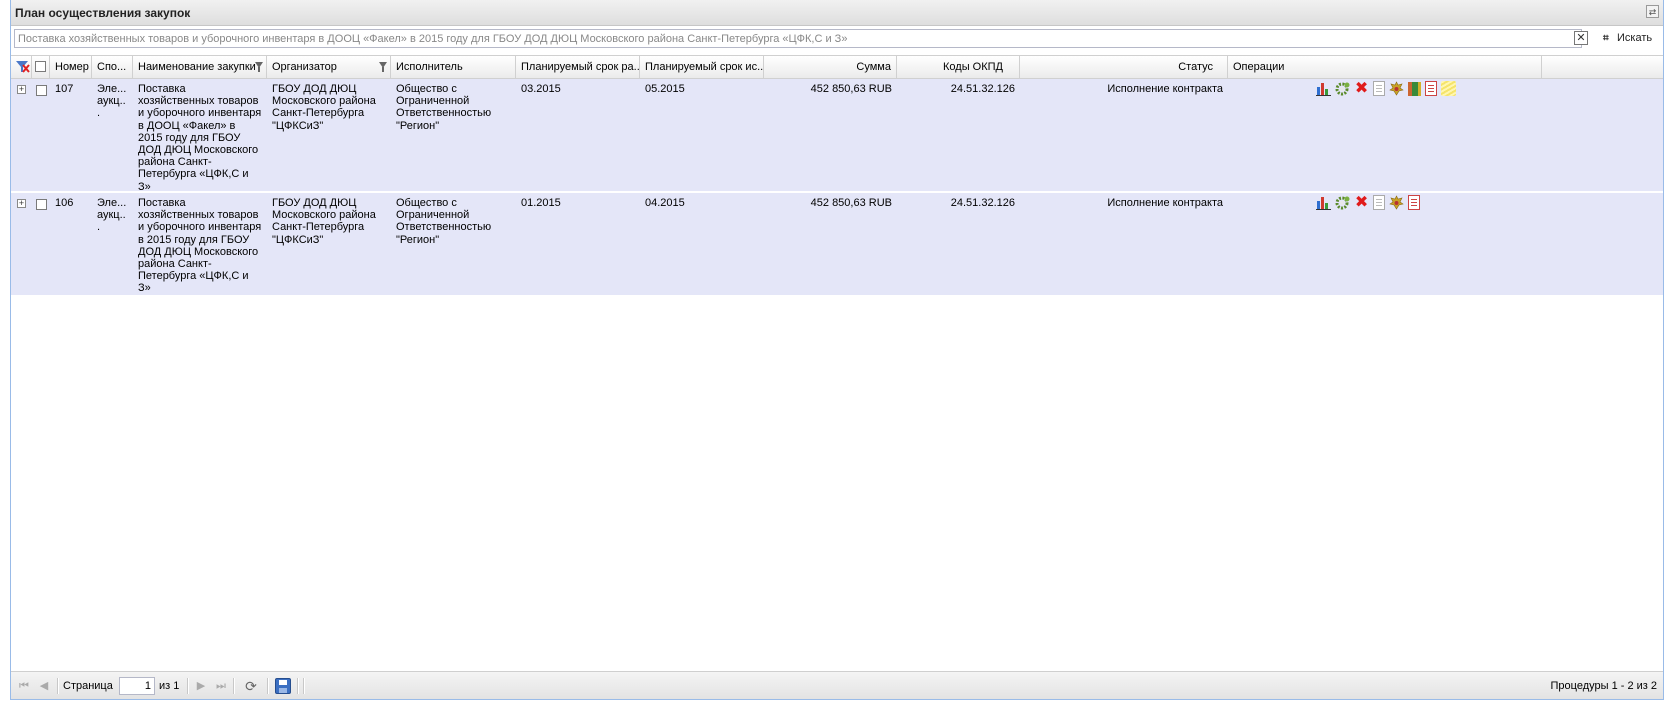  Describe the element at coordinates (137, 686) in the screenshot. I see `page-number-input` at that location.